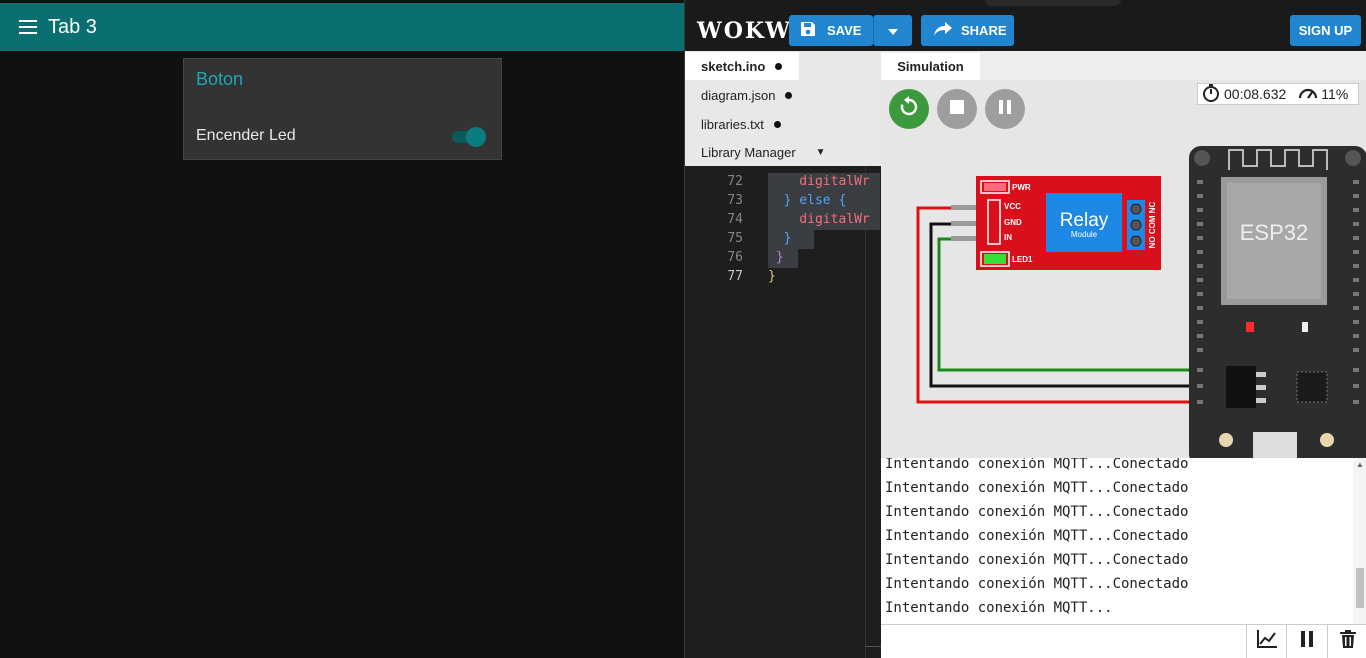  I want to click on browser-top-strip, so click(1025, 5).